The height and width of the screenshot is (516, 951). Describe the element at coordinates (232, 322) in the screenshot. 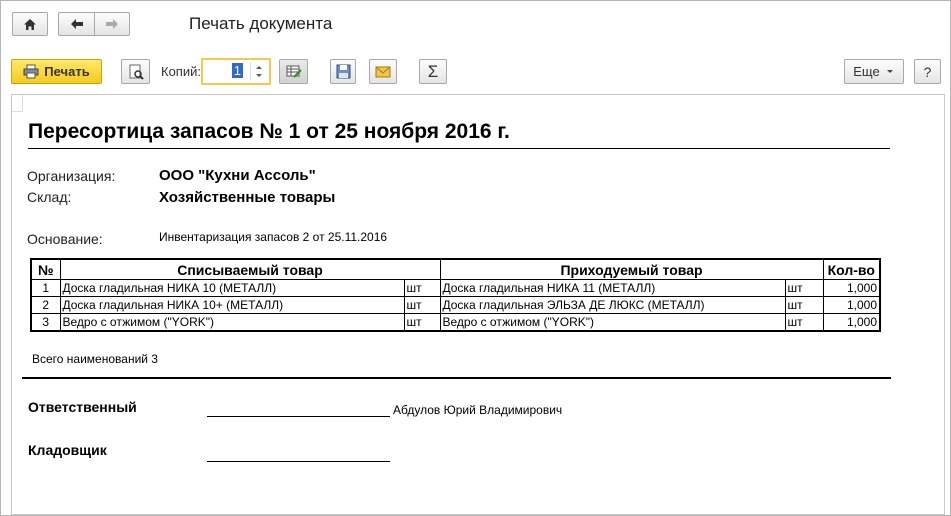

I see `row-from-item: Ведро с отжимом ("YORK")` at that location.